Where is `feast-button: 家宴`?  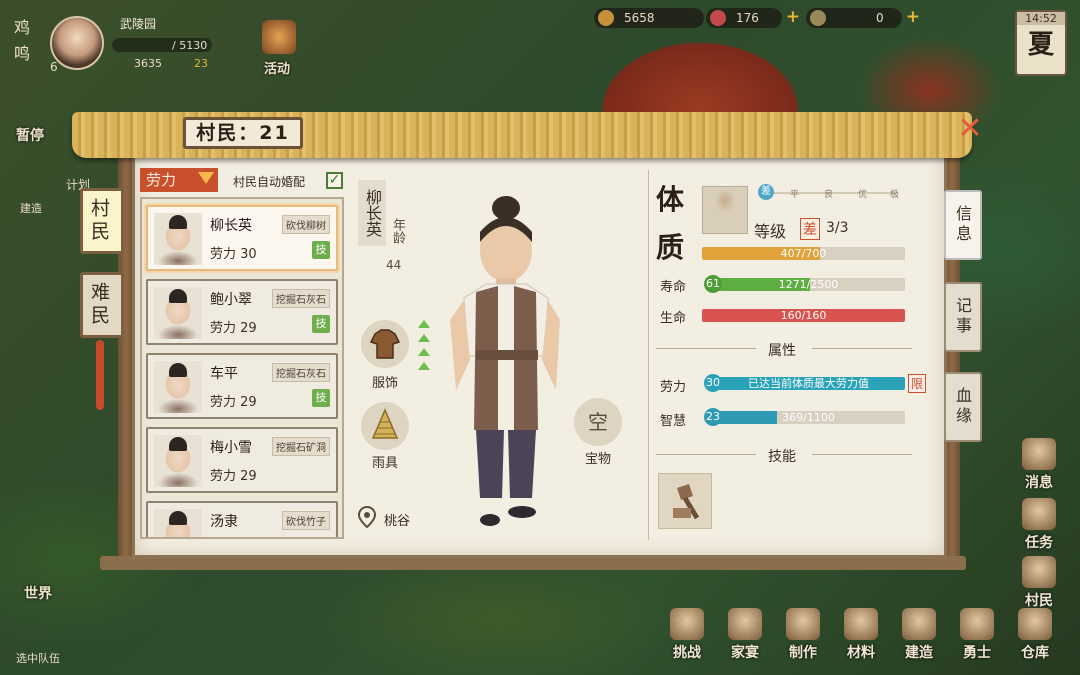
feast-button: 家宴 is located at coordinates (745, 635).